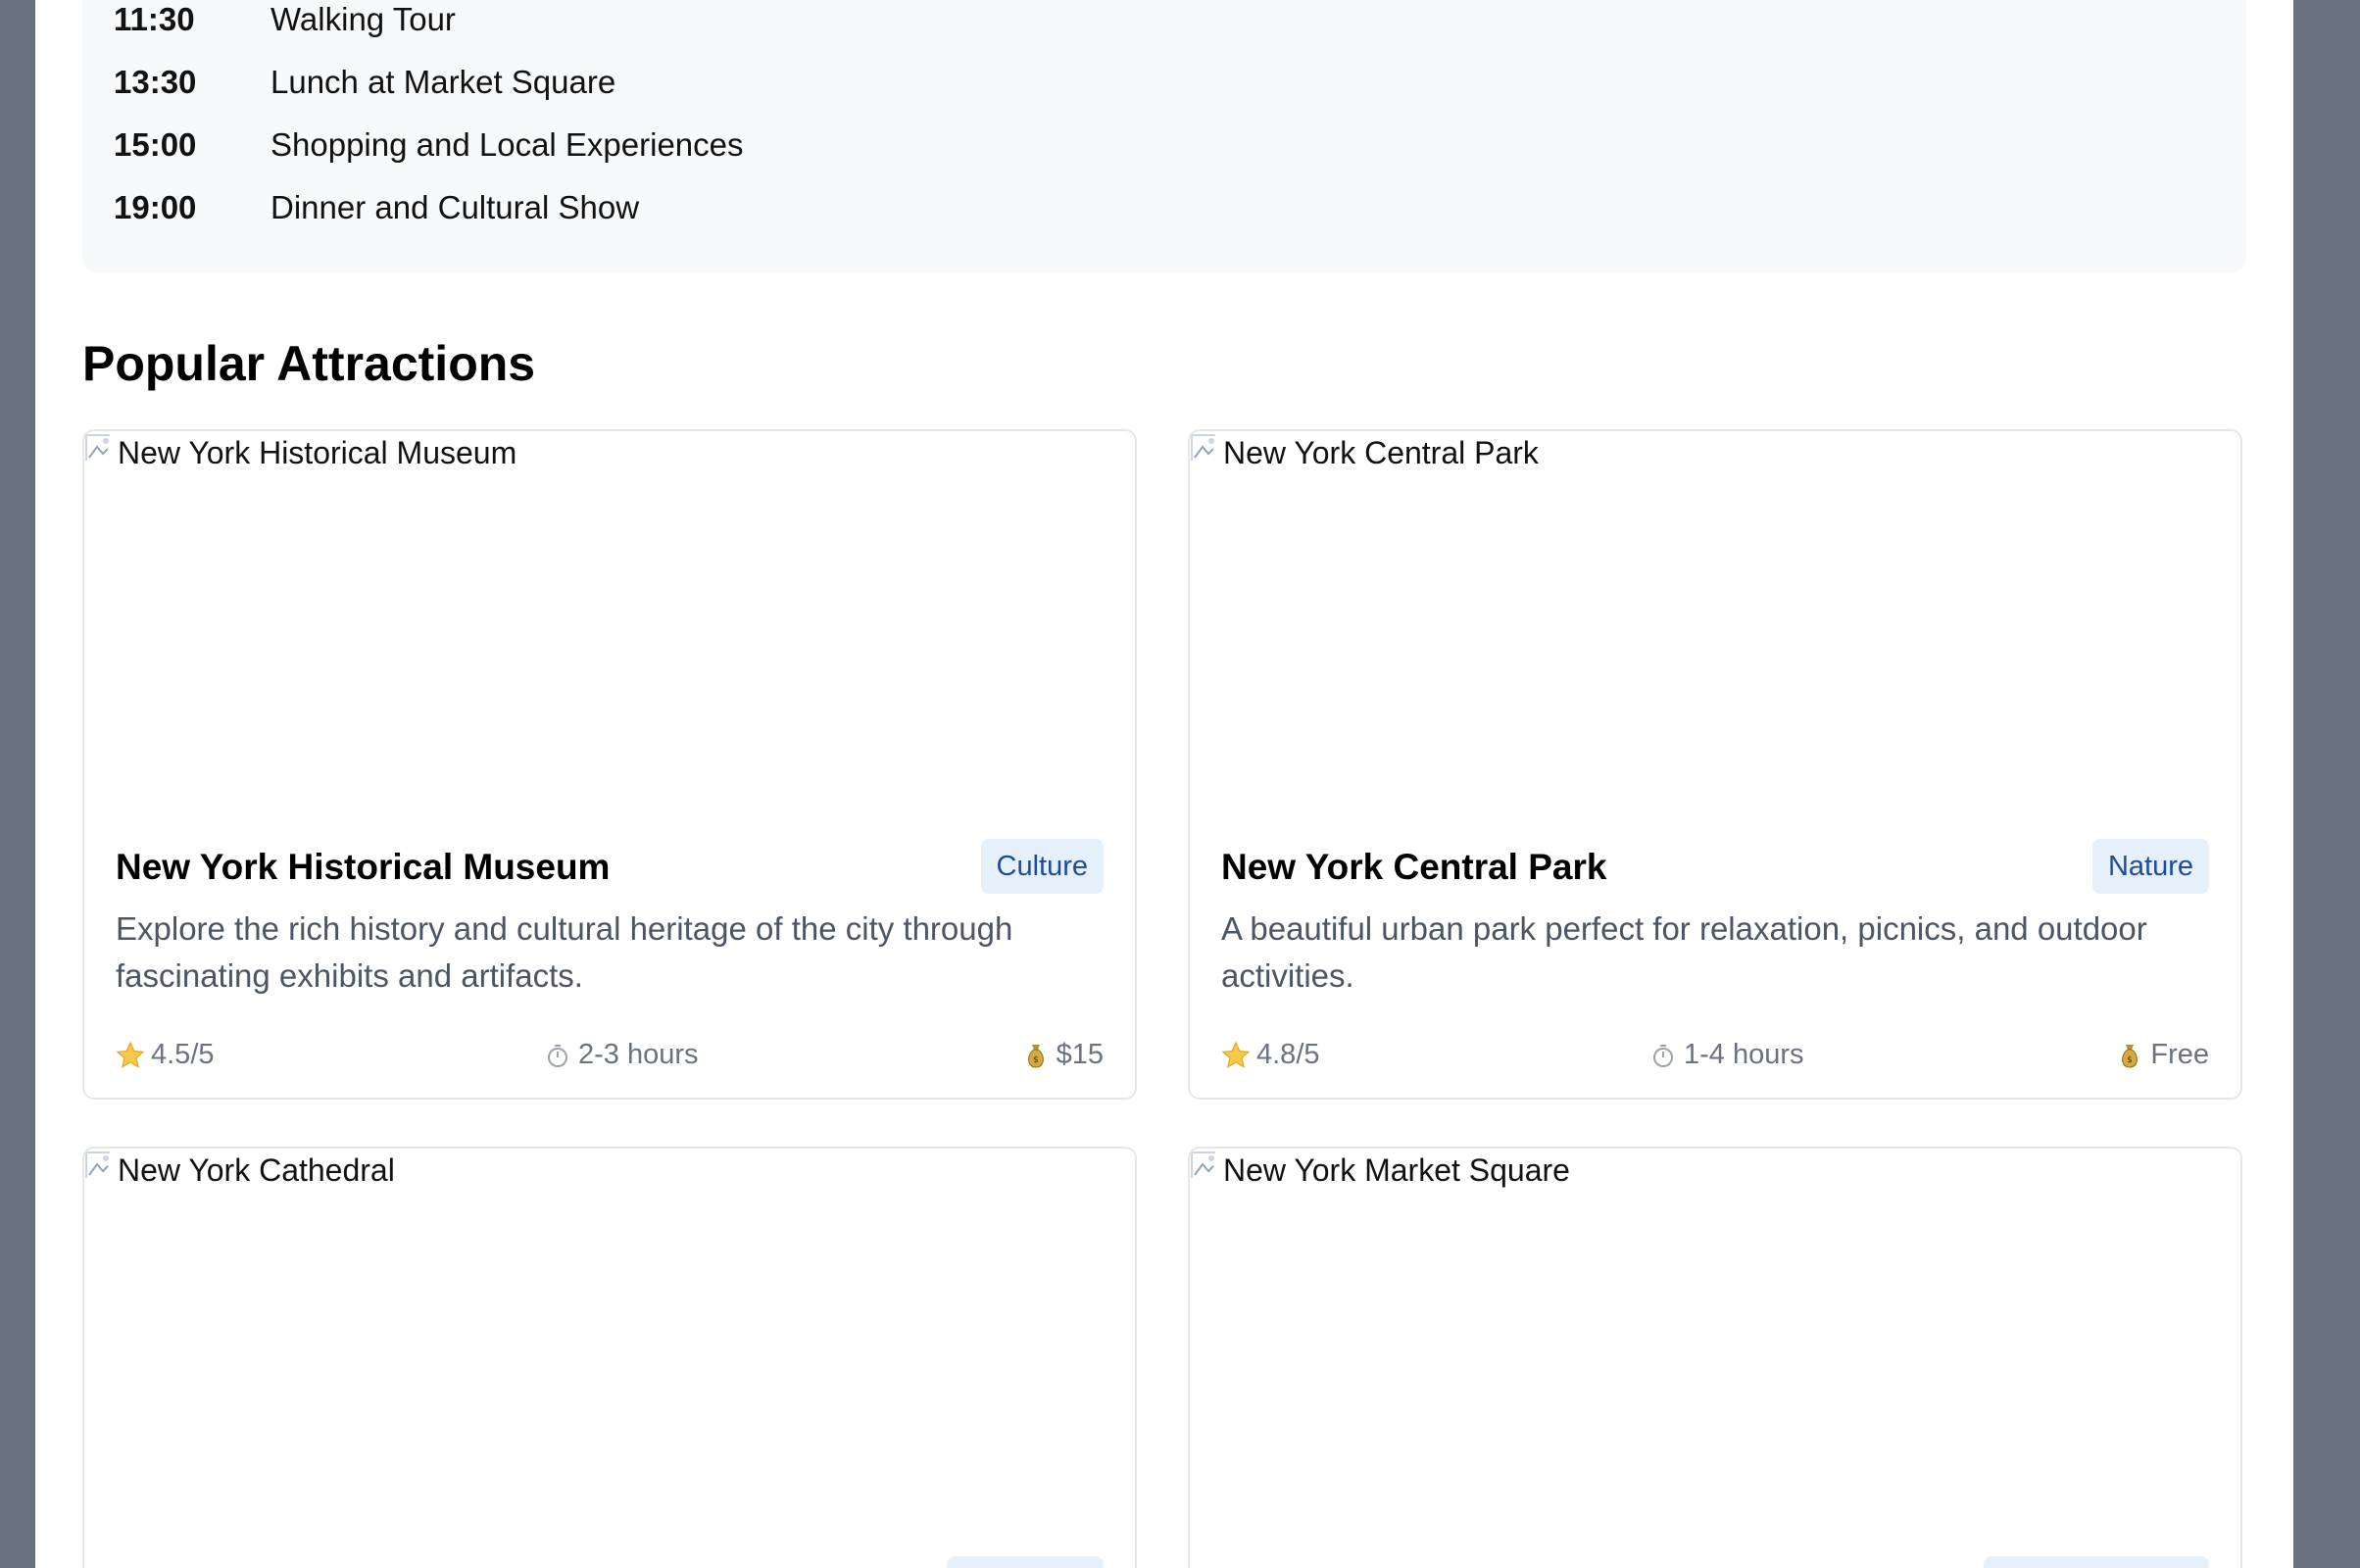 Image resolution: width=2360 pixels, height=1568 pixels. I want to click on attraction-name: New York Historical Museum, so click(363, 867).